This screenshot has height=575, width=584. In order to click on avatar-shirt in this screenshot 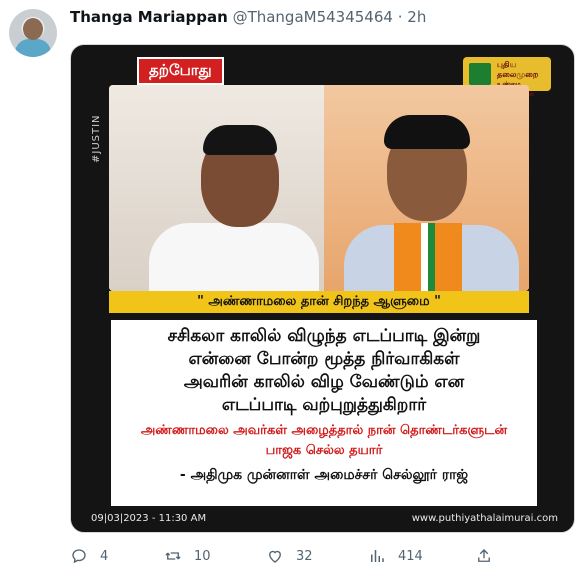, I will do `click(33, 48)`.